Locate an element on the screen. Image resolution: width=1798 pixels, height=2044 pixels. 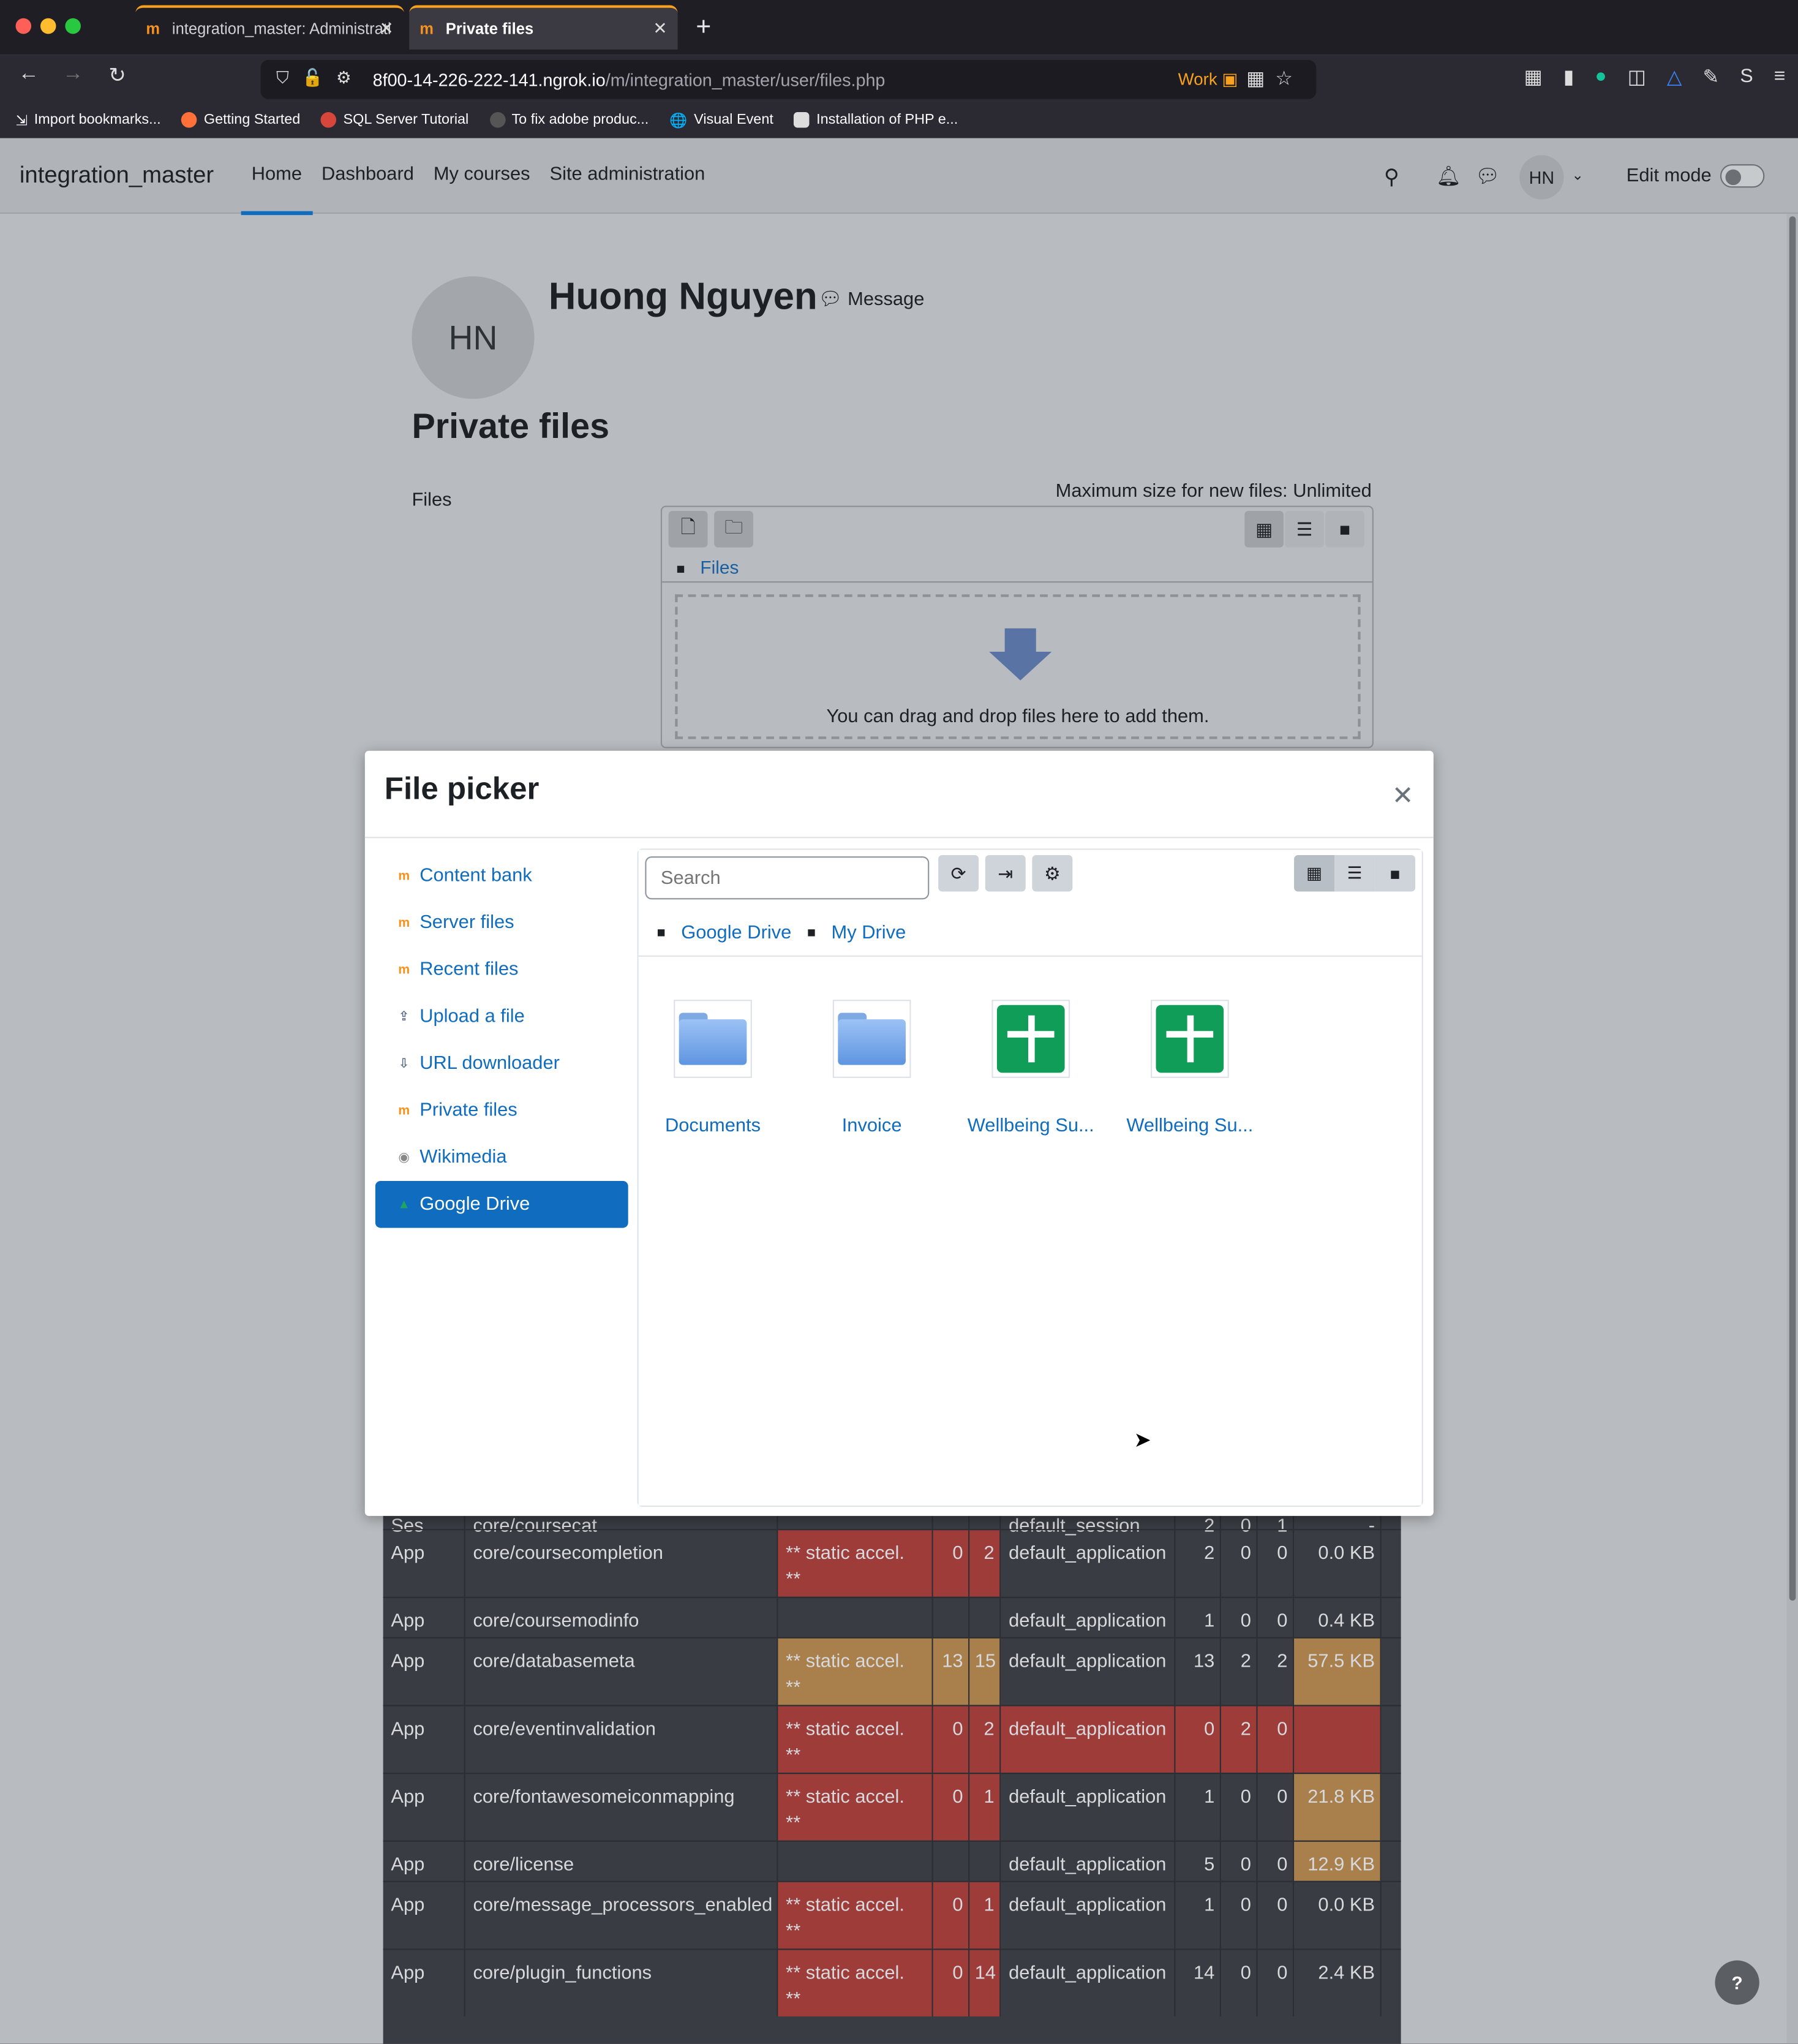
repository-label: Server files is located at coordinates (466, 923).